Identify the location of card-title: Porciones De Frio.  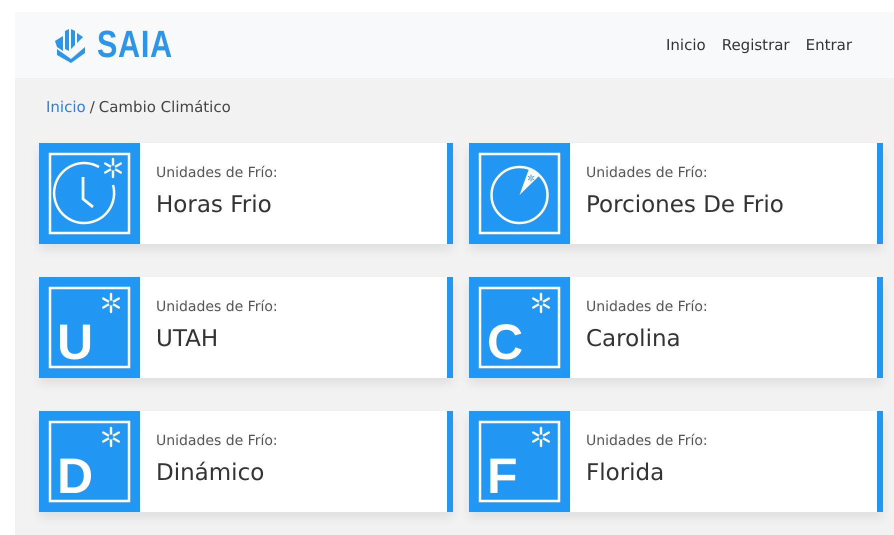
(685, 205).